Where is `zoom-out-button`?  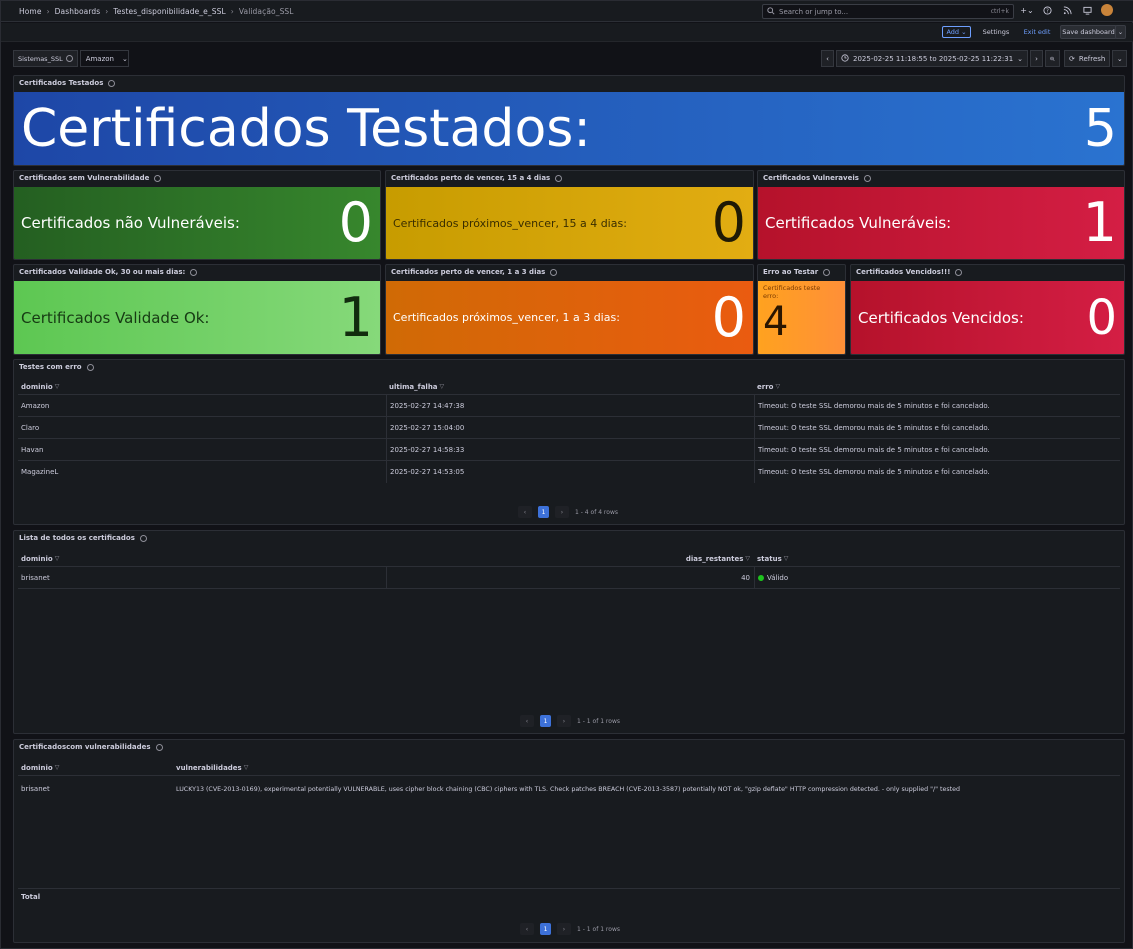 zoom-out-button is located at coordinates (1053, 58).